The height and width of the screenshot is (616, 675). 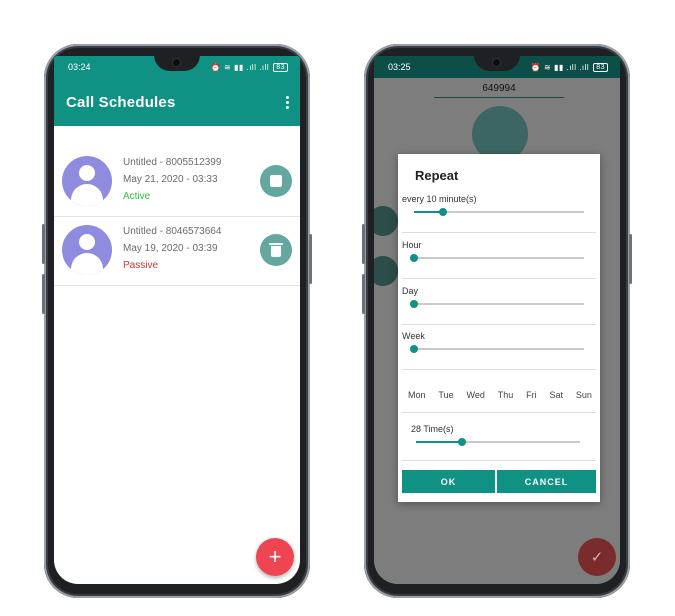 What do you see at coordinates (584, 395) in the screenshot?
I see `day-toggle-sun: Sun` at bounding box center [584, 395].